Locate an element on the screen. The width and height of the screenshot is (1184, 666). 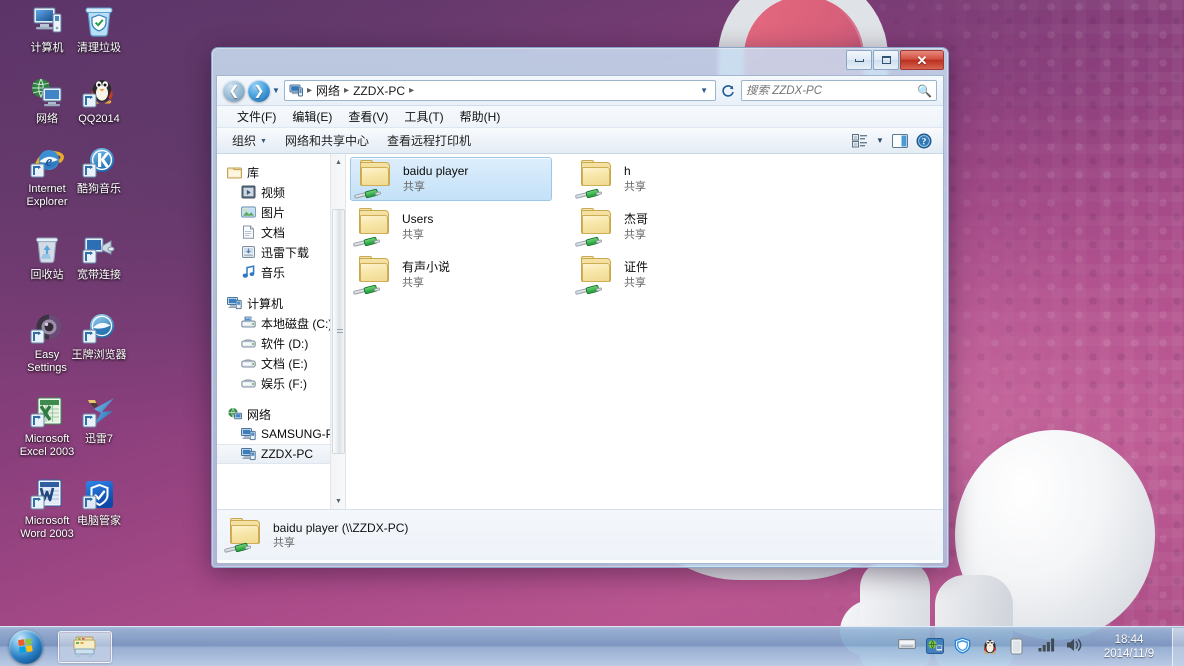
view-dropdown-icon: ▼ is located at coordinates (880, 141).